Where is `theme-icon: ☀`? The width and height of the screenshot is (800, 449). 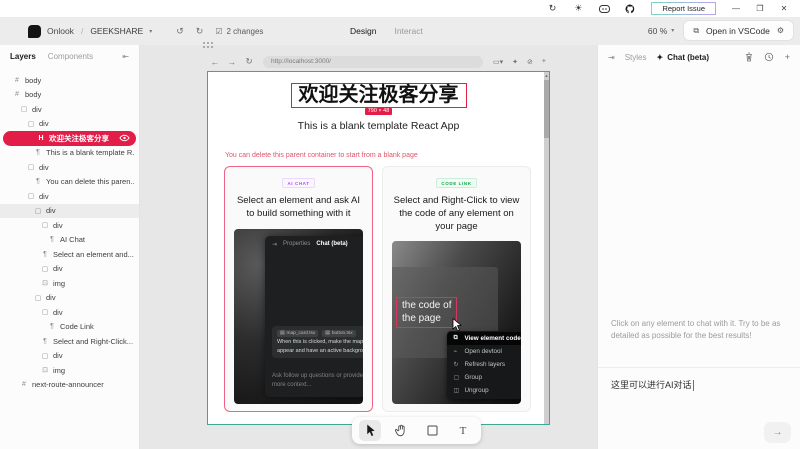 theme-icon: ☀ is located at coordinates (578, 8).